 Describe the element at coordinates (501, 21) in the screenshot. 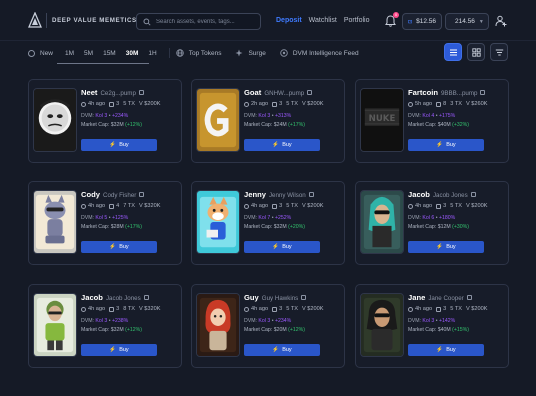

I see `add-user-icon` at that location.